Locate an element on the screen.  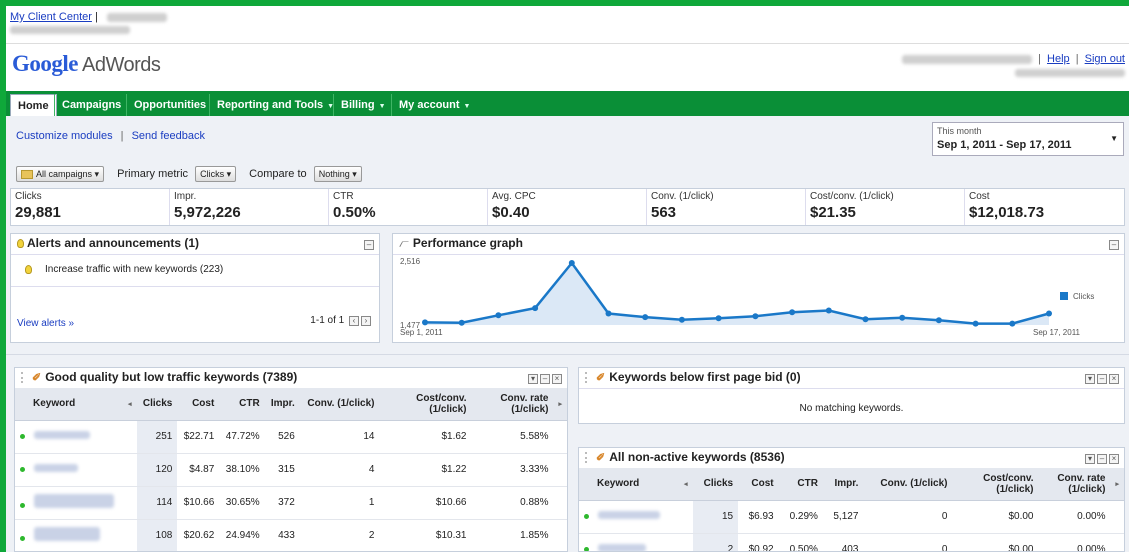
impr-cell: 433 is located at coordinates (282, 535).